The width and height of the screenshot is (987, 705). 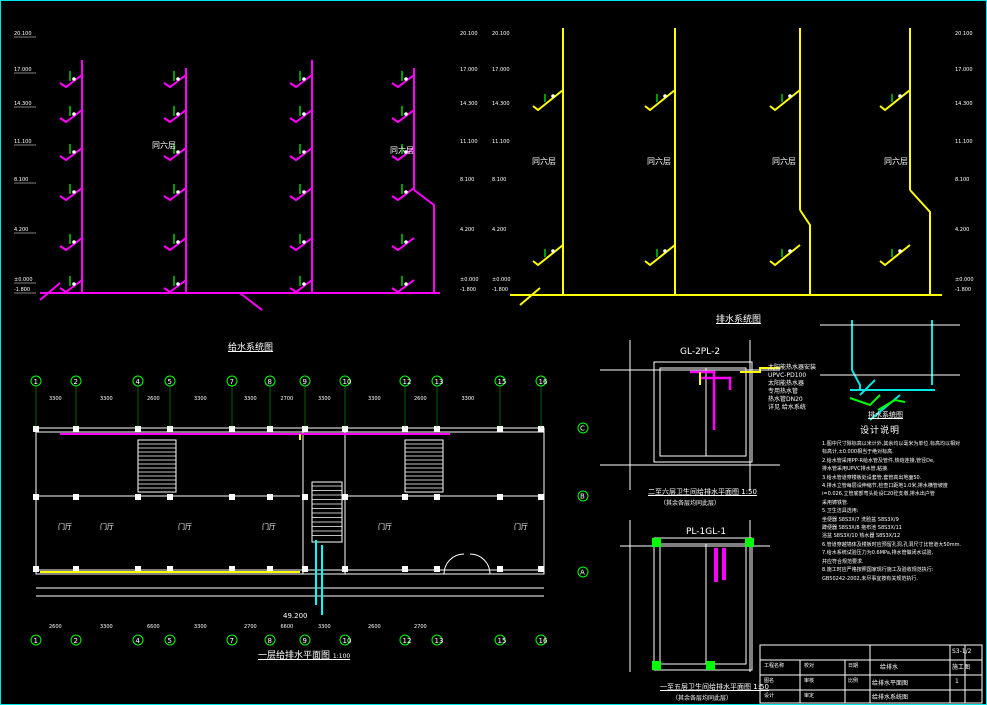 What do you see at coordinates (706, 532) in the screenshot?
I see `detail2-title: PL-1GL-1` at bounding box center [706, 532].